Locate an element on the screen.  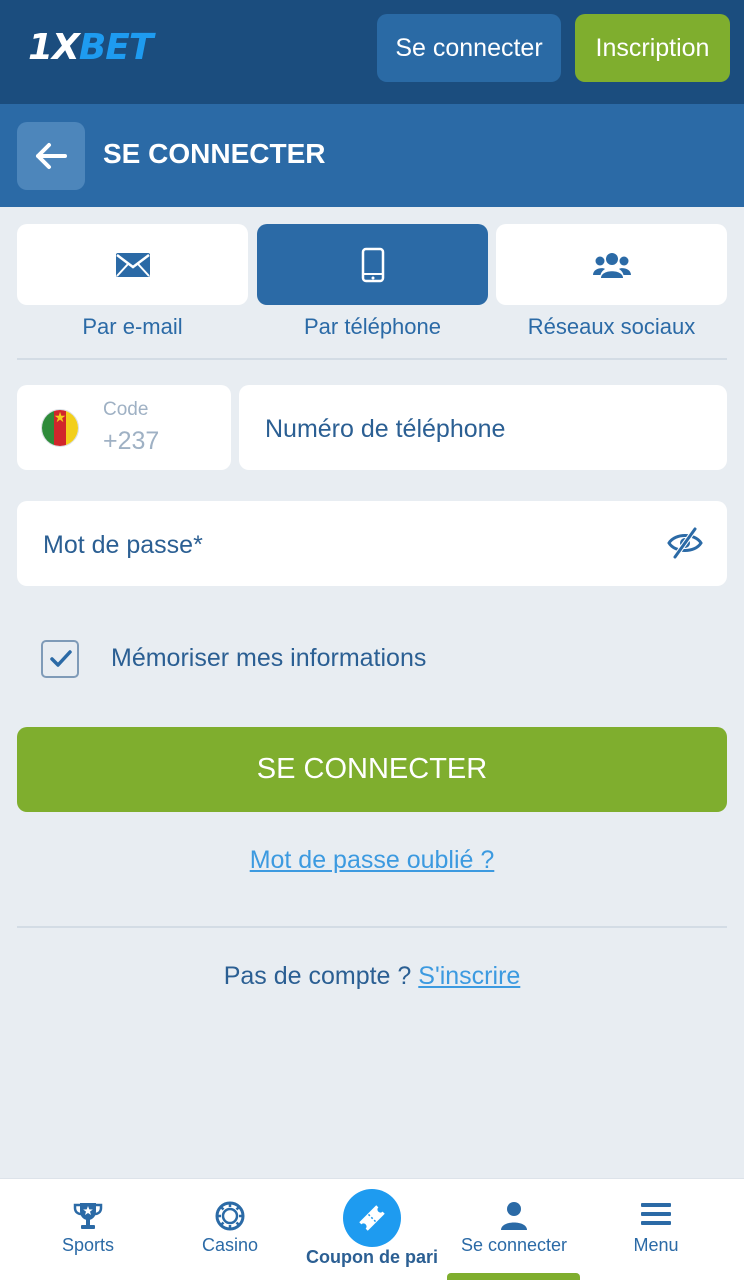
password-placeholder: Mot de passe* is located at coordinates (123, 545).